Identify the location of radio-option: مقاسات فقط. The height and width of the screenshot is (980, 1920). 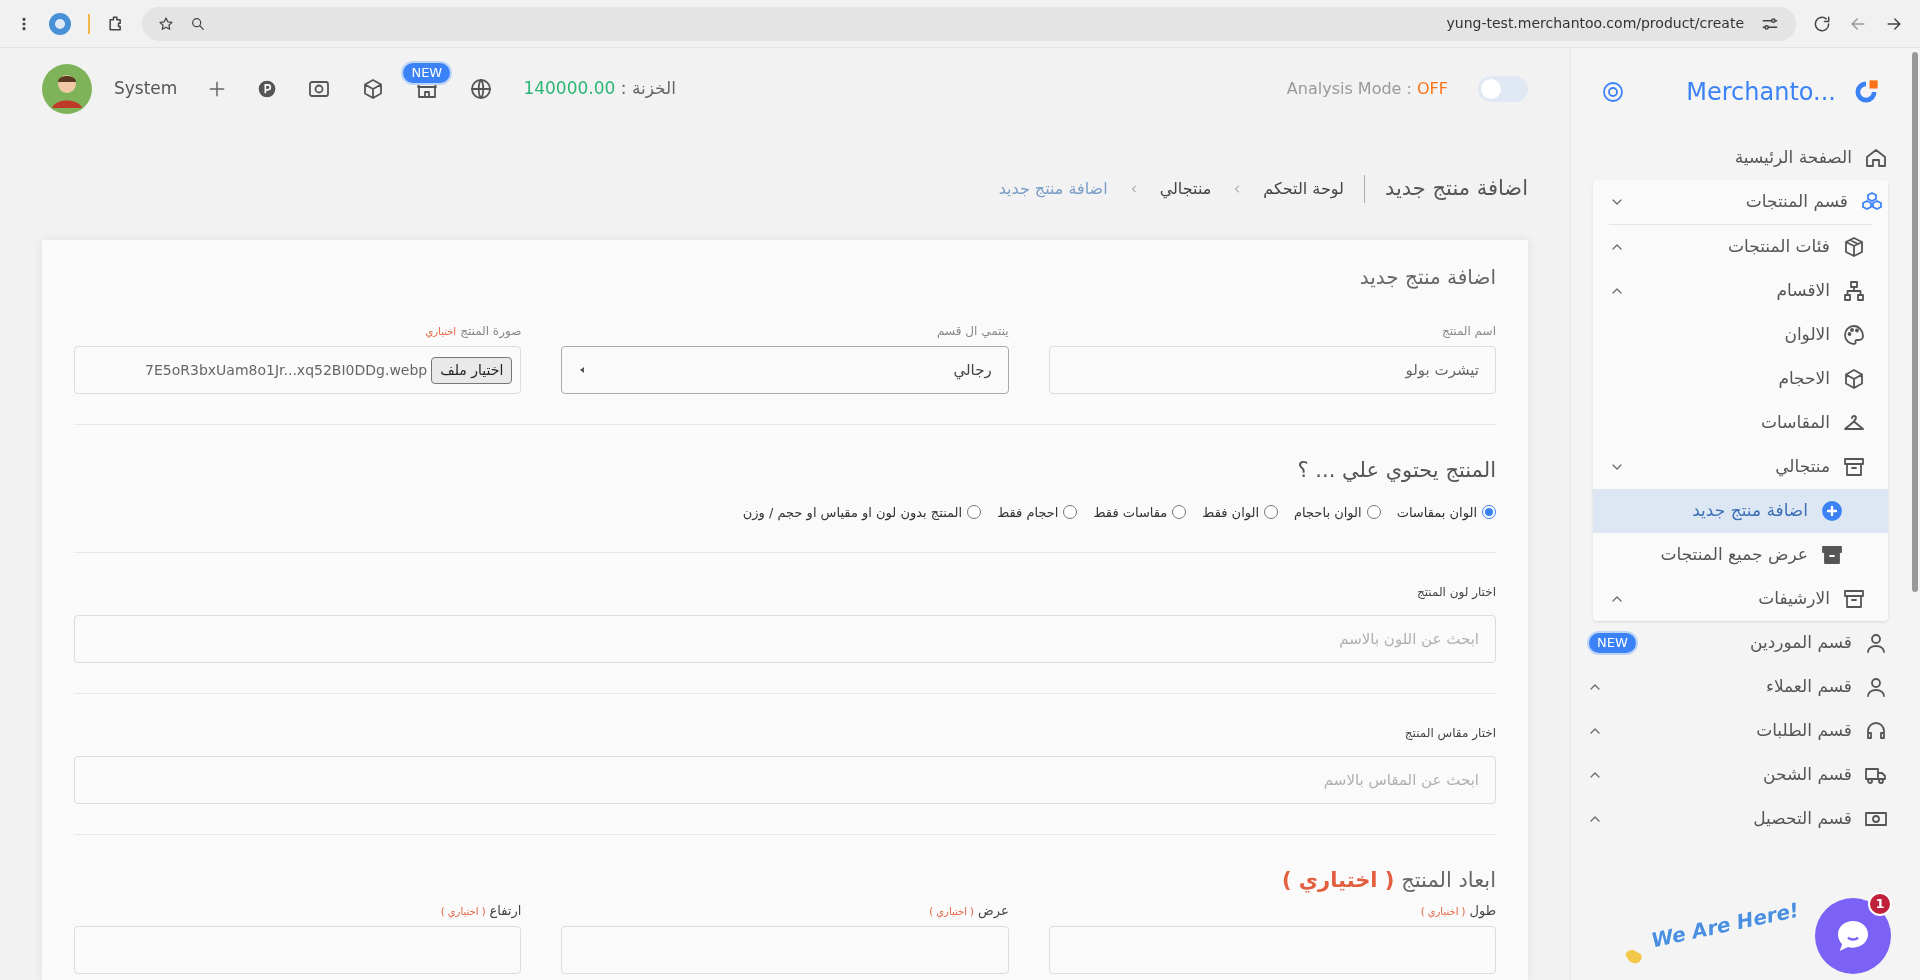
(1140, 512).